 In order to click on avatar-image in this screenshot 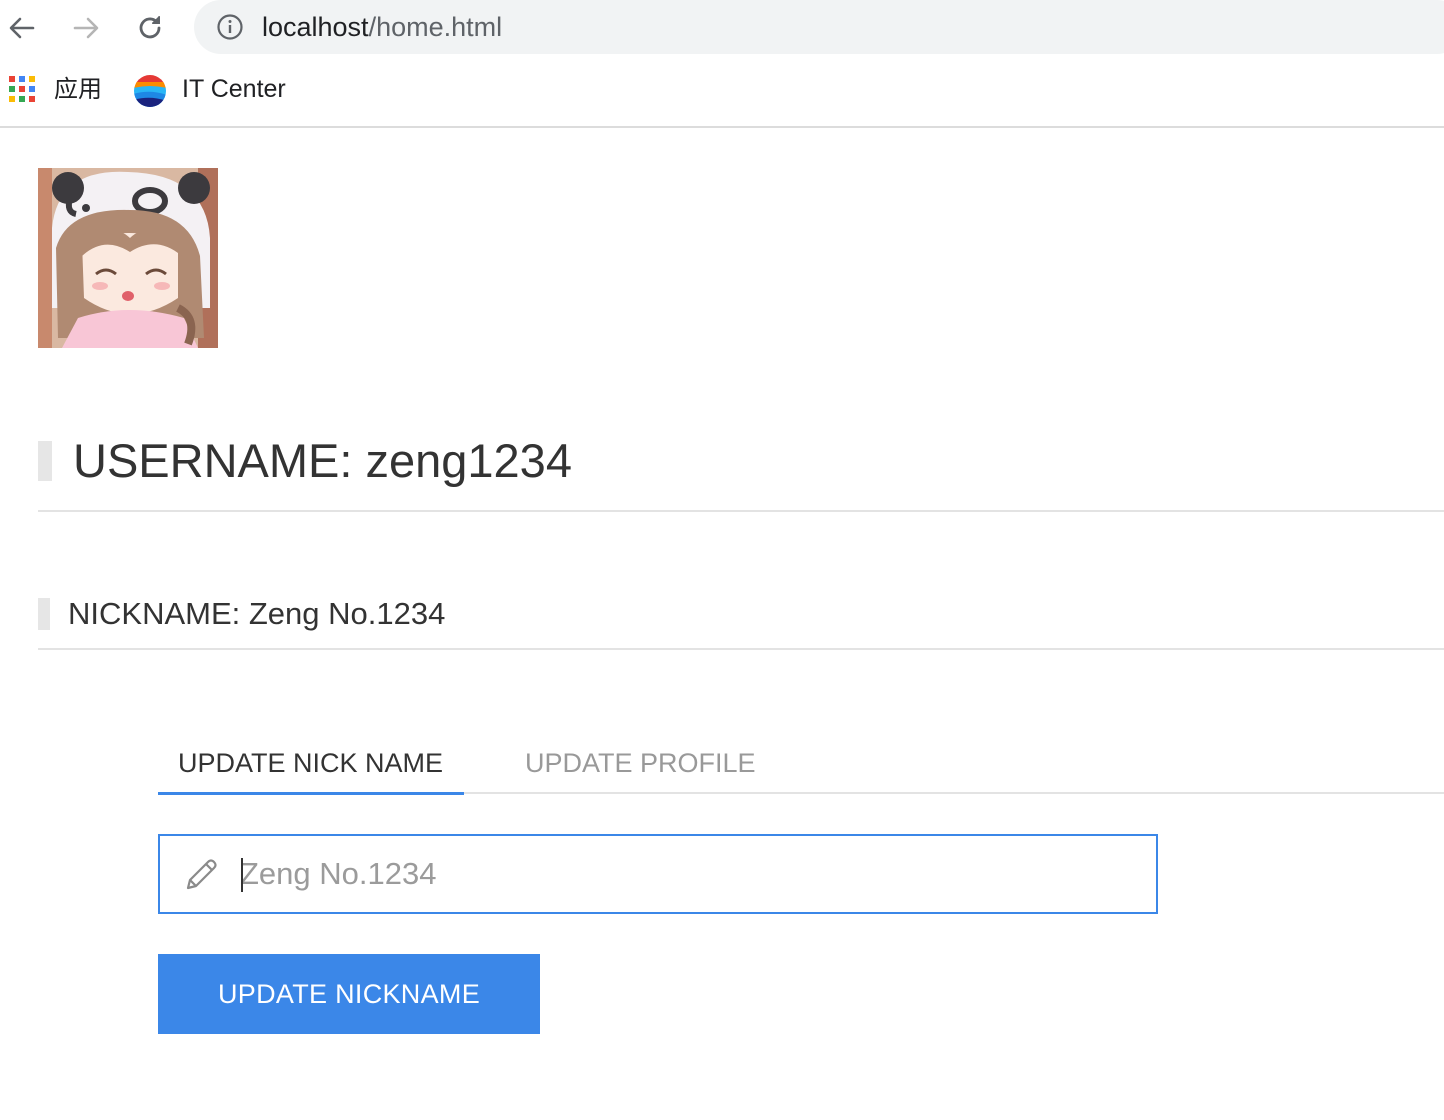, I will do `click(128, 258)`.